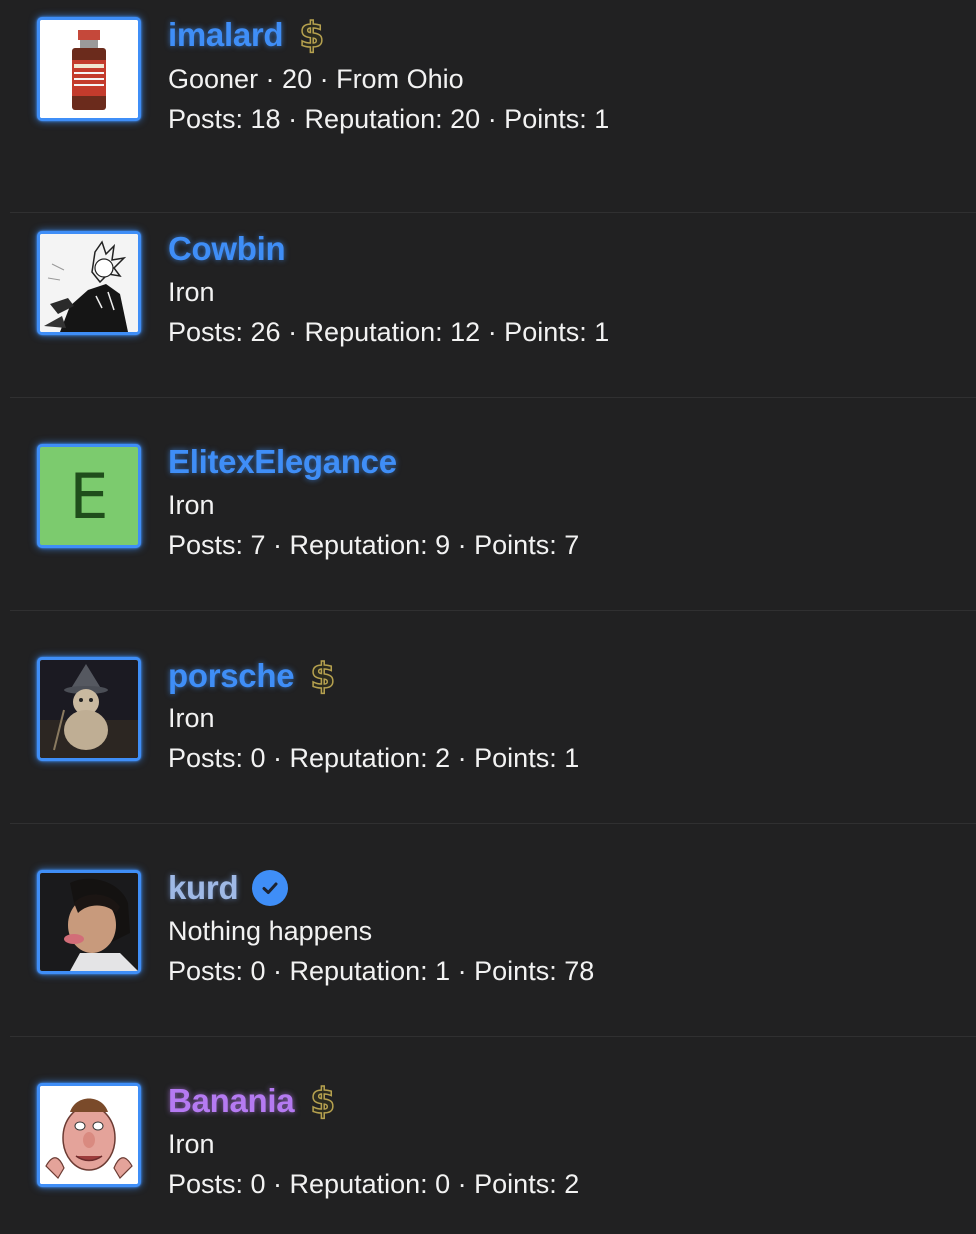 The image size is (976, 1234). Describe the element at coordinates (231, 676) in the screenshot. I see `username-link: porsche` at that location.